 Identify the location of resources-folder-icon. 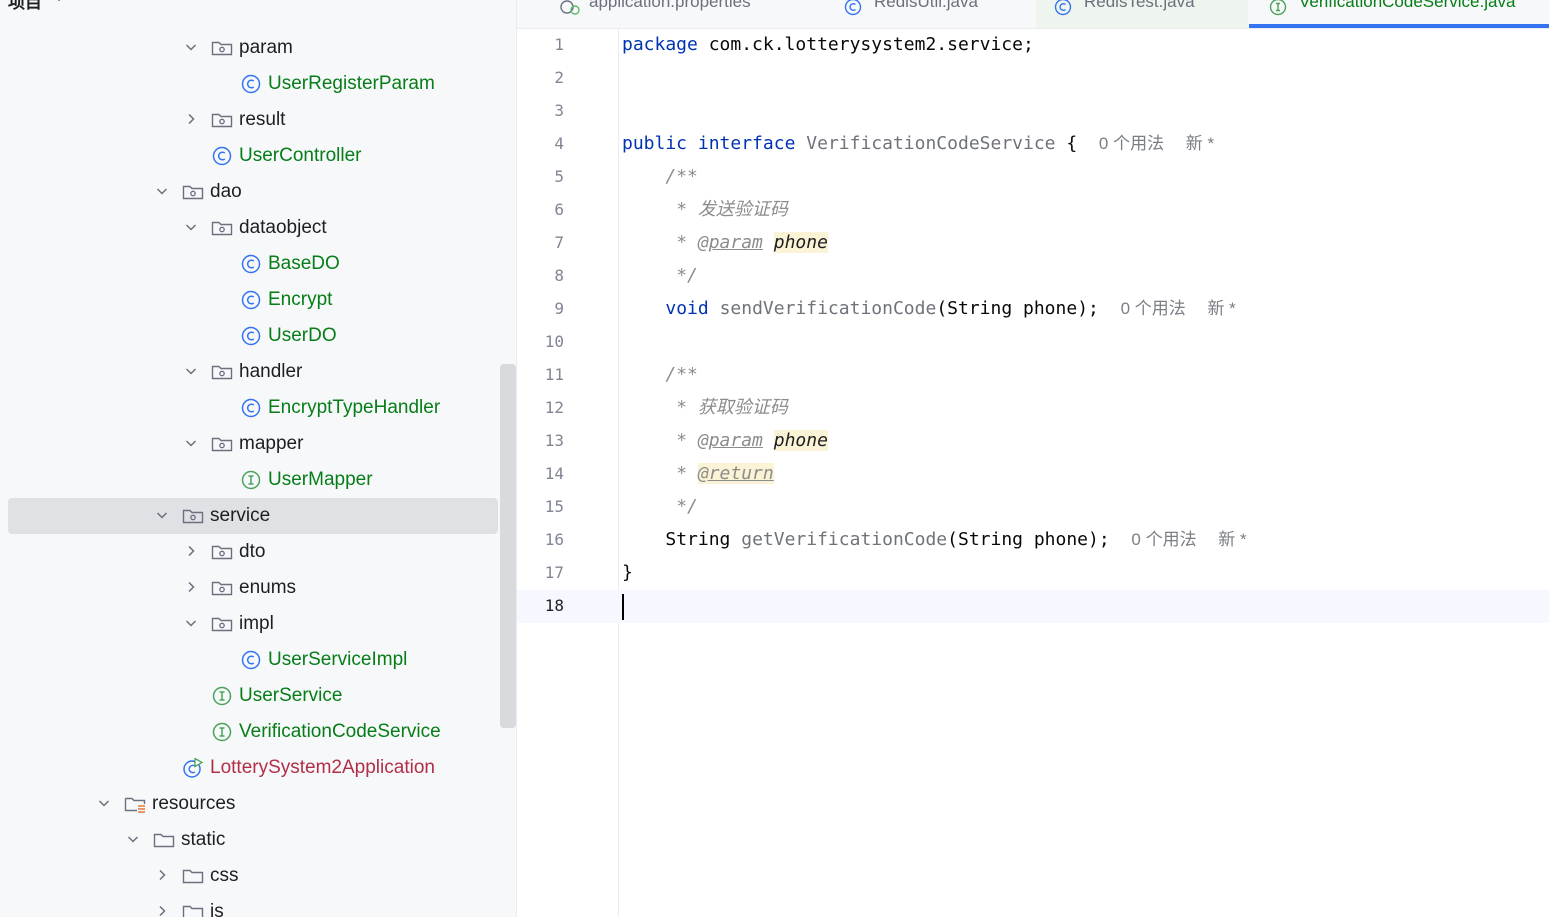
(135, 804).